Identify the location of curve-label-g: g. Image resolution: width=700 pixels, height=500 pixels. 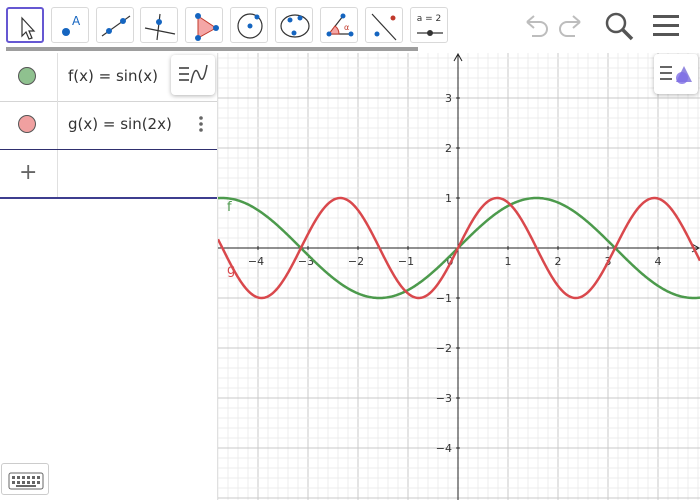
(231, 270).